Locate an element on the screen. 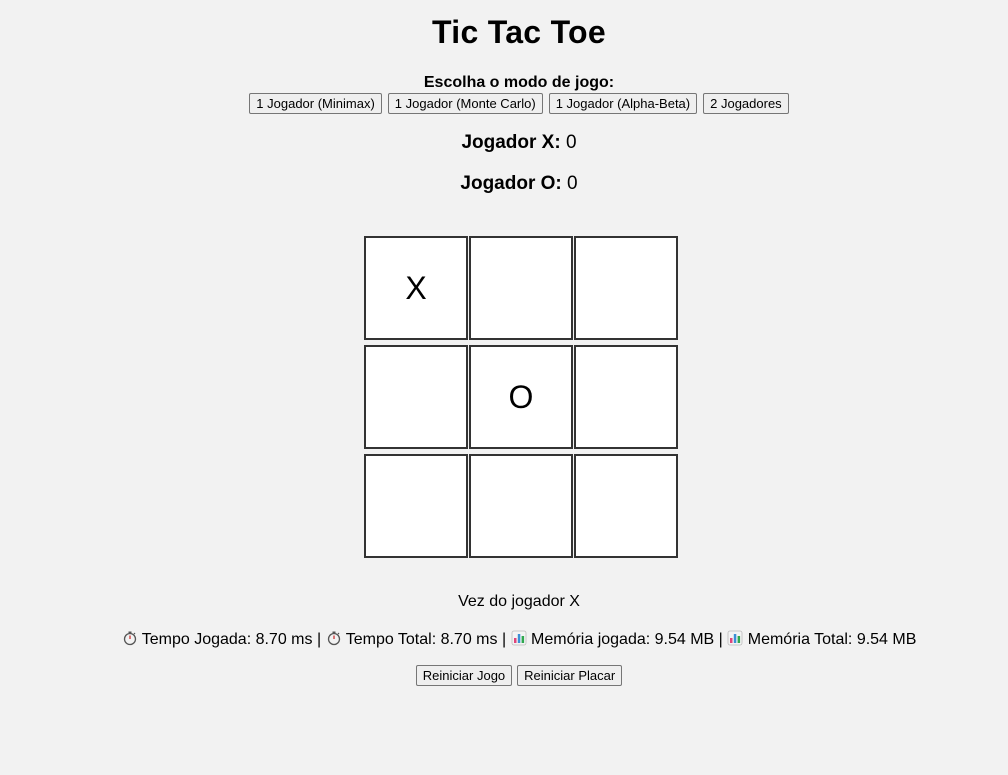 Image resolution: width=1008 pixels, height=775 pixels. action-buttons: Reiniciar Jogo Reiniciar Placar is located at coordinates (504, 675).